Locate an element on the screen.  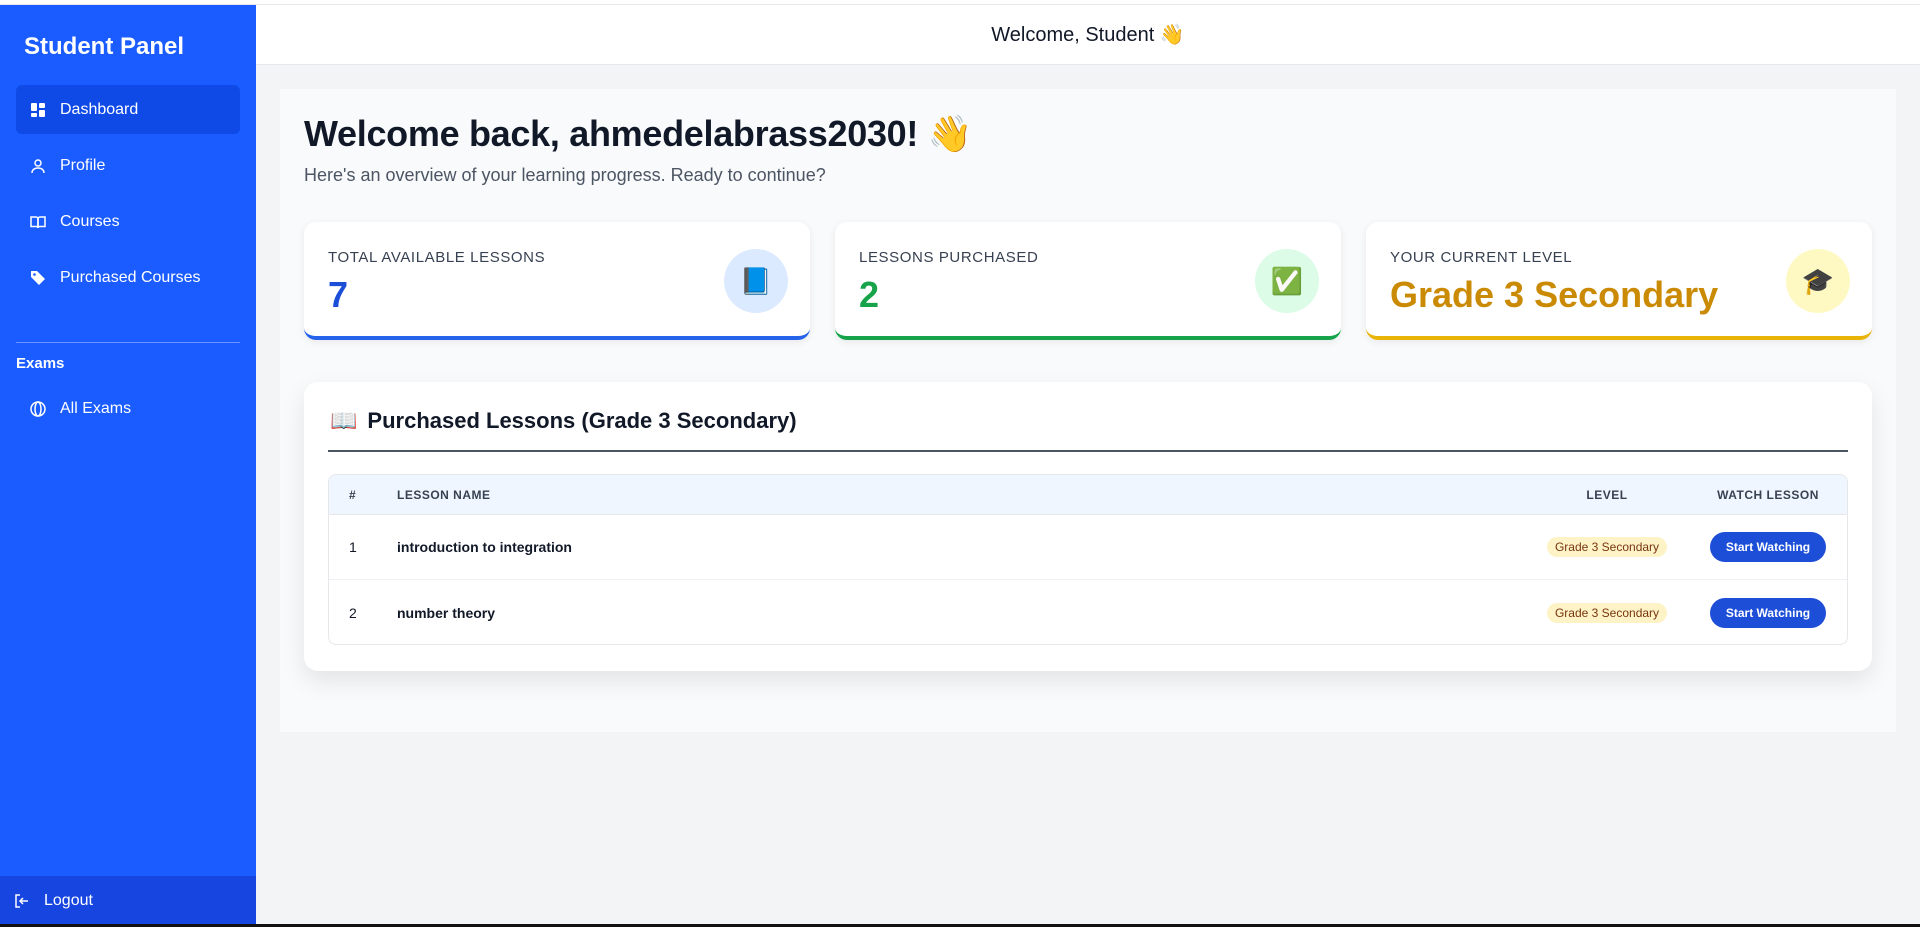
sidebar-item-purchased-courses: Purchased Courses is located at coordinates (128, 277).